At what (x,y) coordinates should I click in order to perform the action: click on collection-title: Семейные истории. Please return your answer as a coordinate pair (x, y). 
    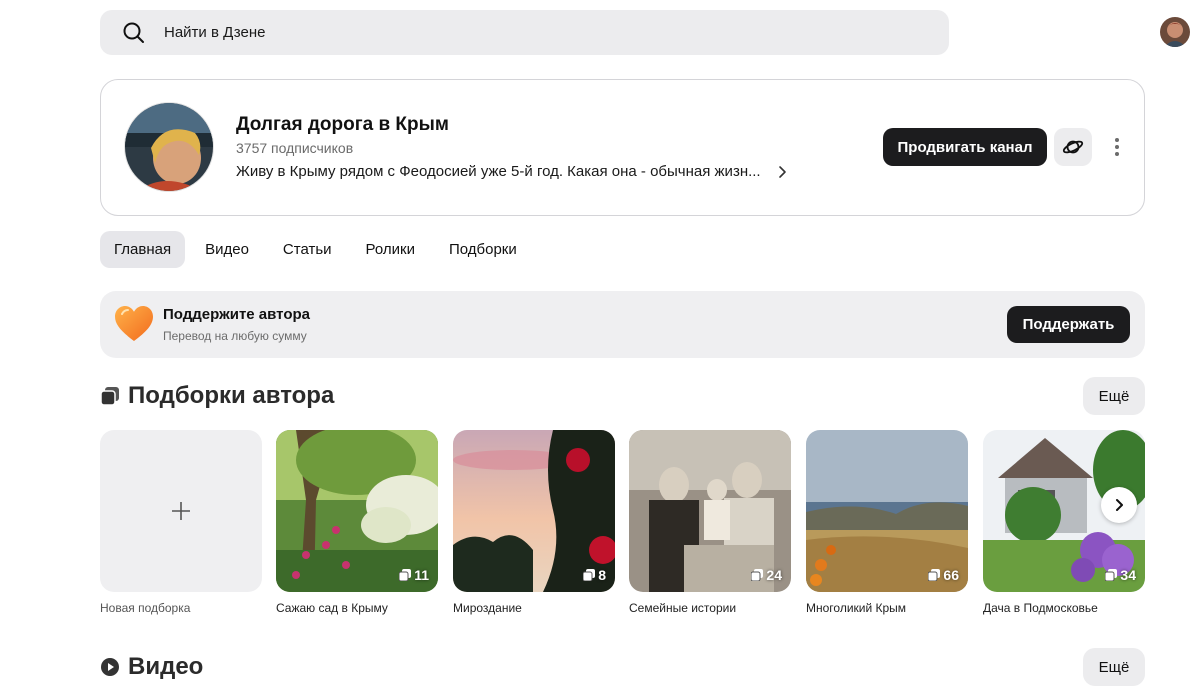
    Looking at the image, I should click on (683, 608).